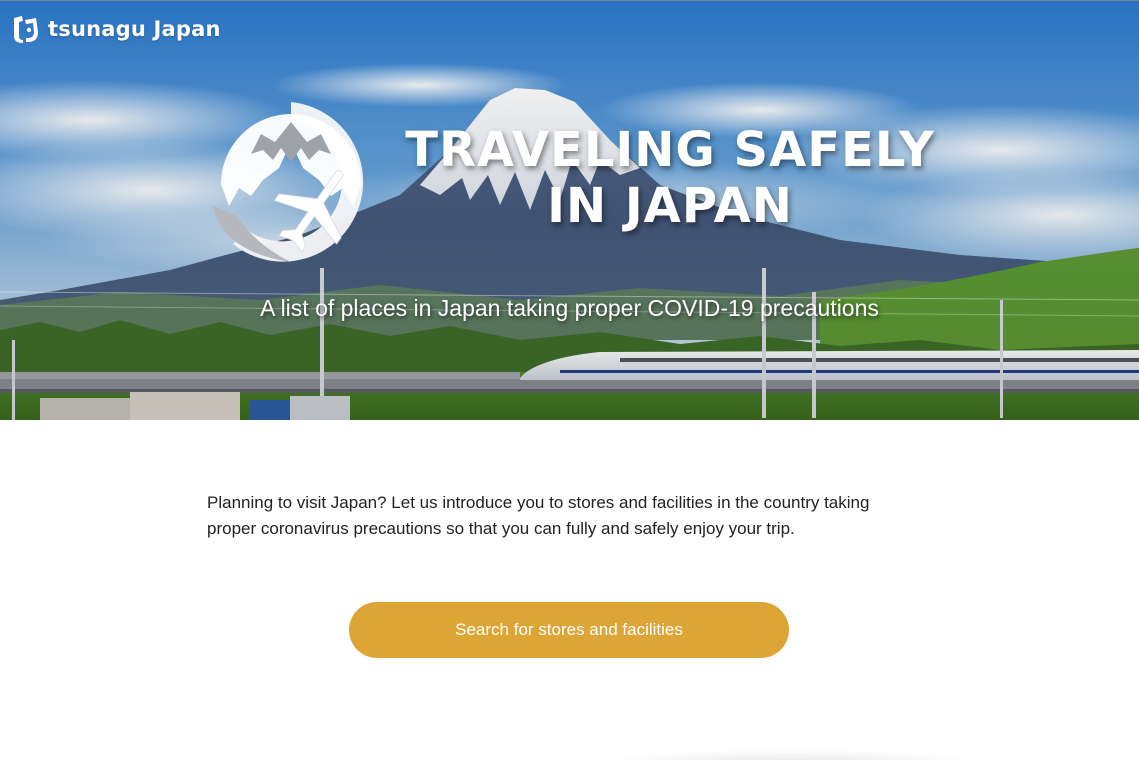 The width and height of the screenshot is (1139, 760). What do you see at coordinates (670, 206) in the screenshot?
I see `hero-title-line-2: IN JAPAN` at bounding box center [670, 206].